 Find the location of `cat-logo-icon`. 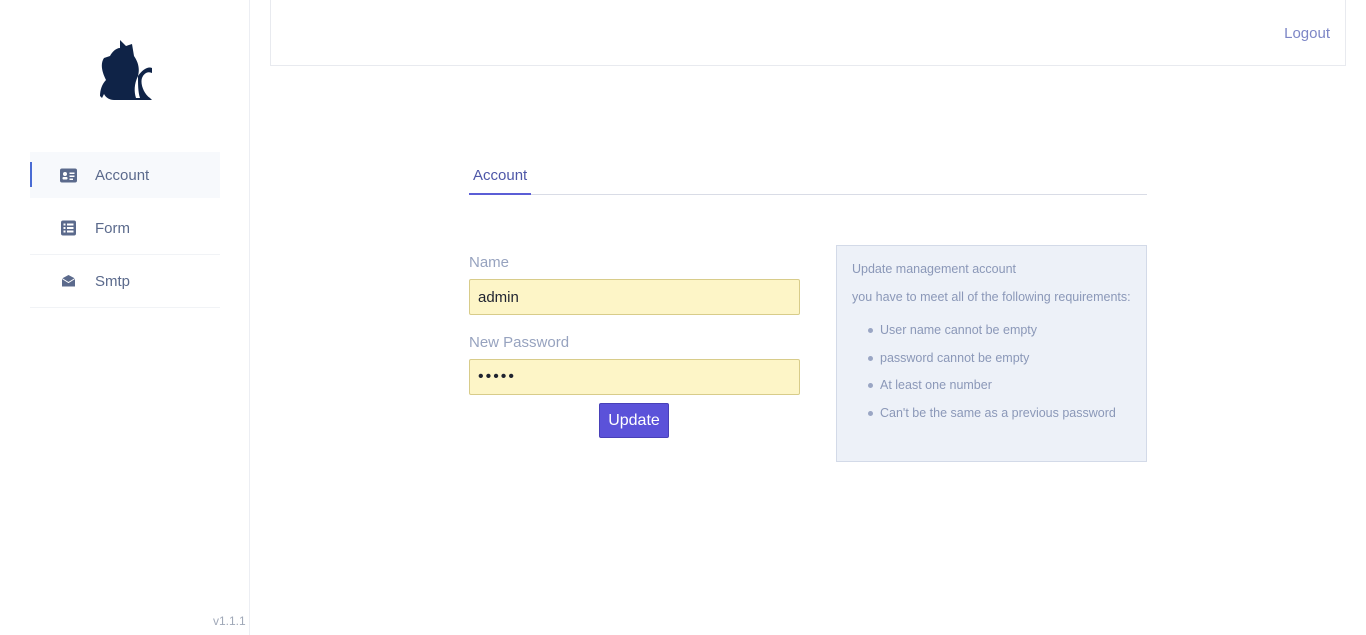

cat-logo-icon is located at coordinates (126, 70).